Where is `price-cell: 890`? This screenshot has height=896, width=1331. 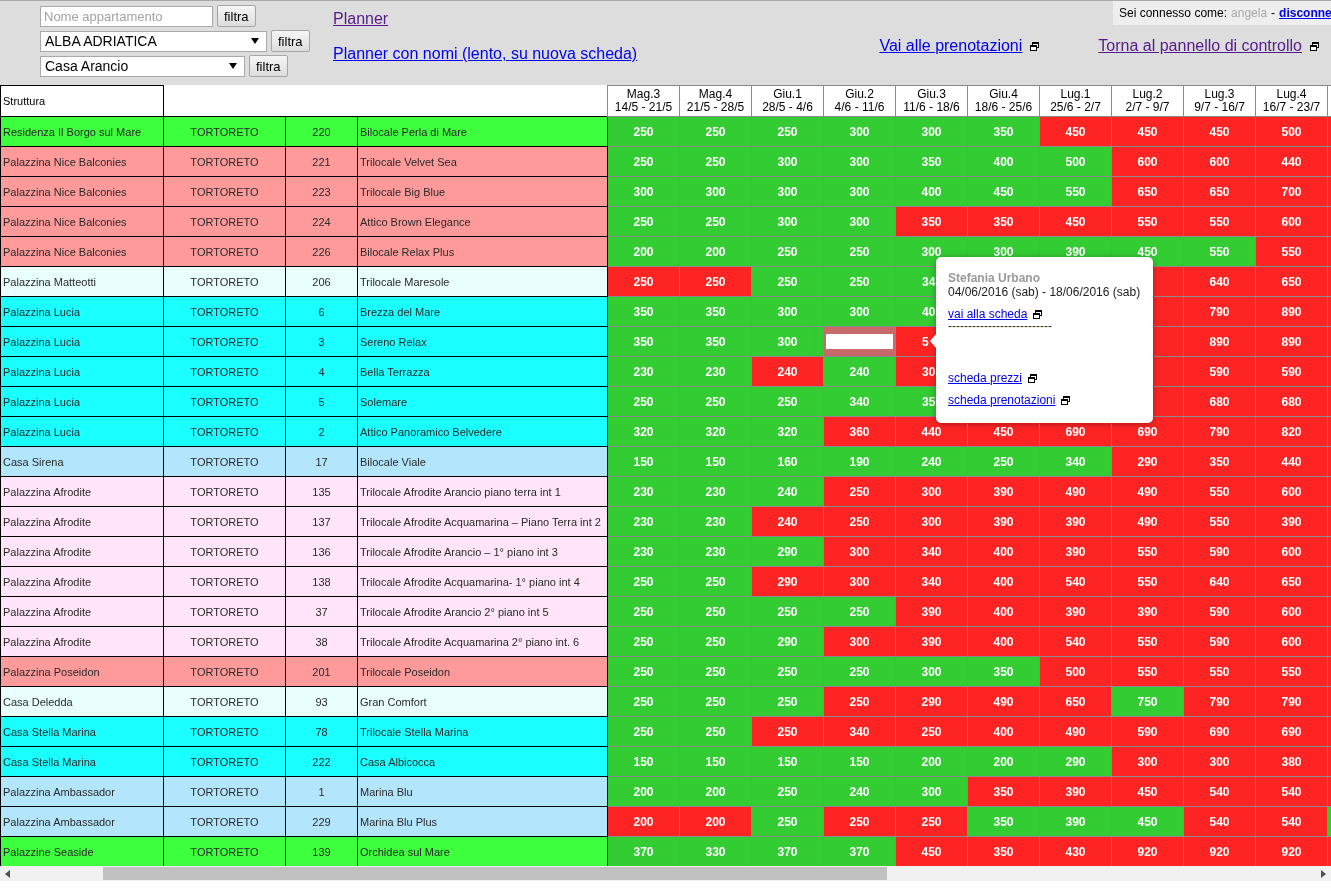
price-cell: 890 is located at coordinates (1219, 341).